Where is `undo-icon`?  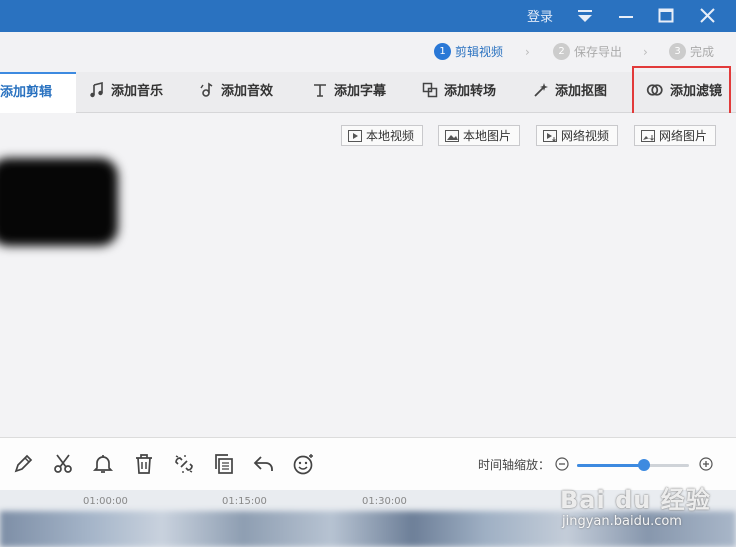 undo-icon is located at coordinates (263, 463).